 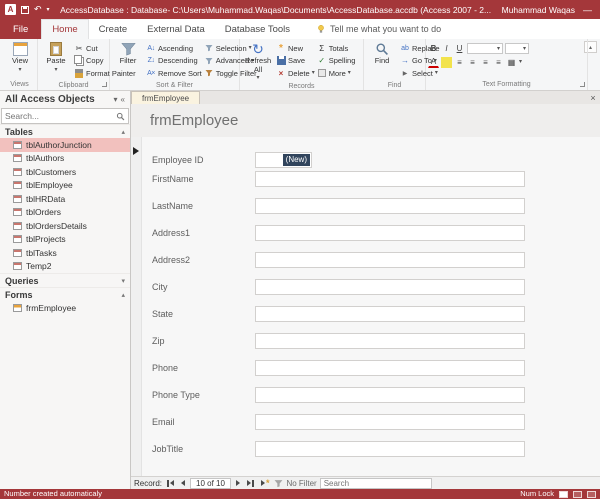 What do you see at coordinates (166, 97) in the screenshot?
I see `document-tab-frmEmployee: frmEmployee` at bounding box center [166, 97].